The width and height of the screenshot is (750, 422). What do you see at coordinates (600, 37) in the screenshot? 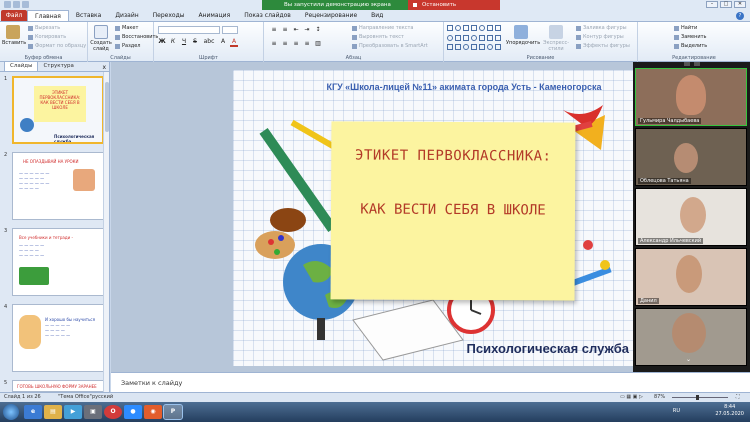
I see `shape-outline-button: Контур фигуры` at bounding box center [600, 37].